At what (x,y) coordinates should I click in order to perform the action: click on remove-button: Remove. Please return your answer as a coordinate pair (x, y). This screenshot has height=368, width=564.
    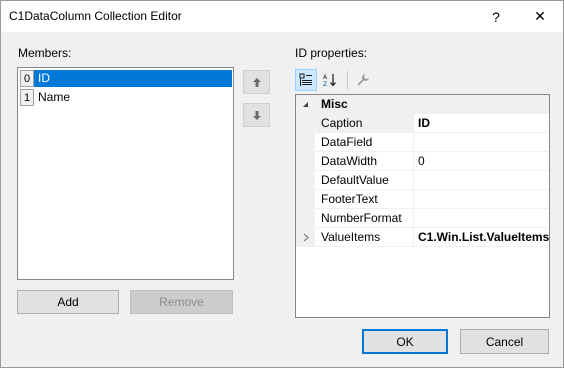
    Looking at the image, I should click on (181, 302).